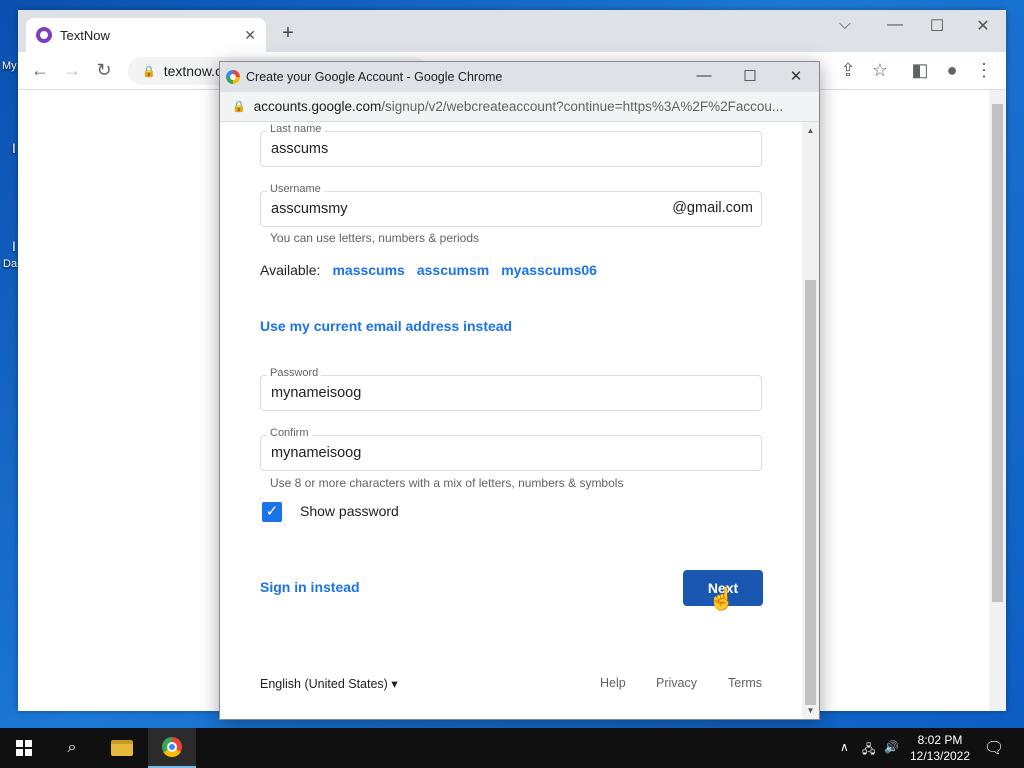  What do you see at coordinates (233, 77) in the screenshot?
I see `google-icon` at bounding box center [233, 77].